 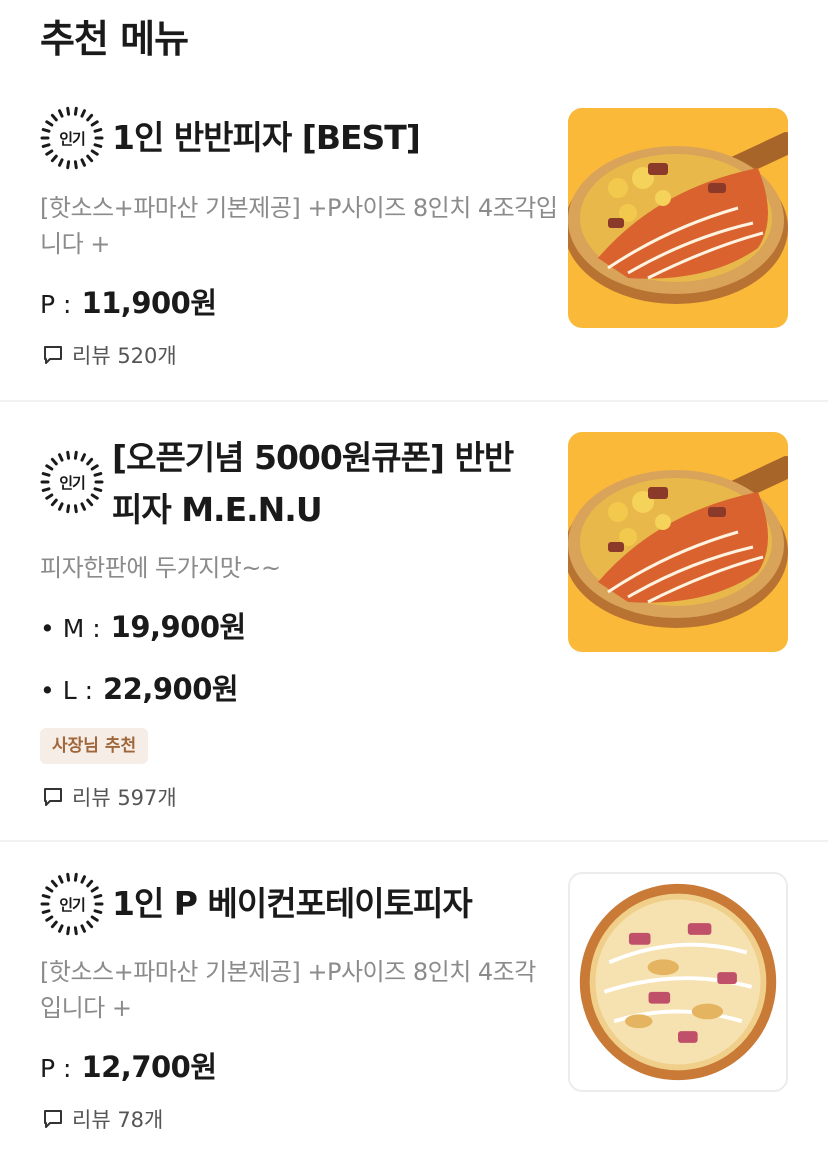 I want to click on price-row: P : 11,900원, so click(x=128, y=301).